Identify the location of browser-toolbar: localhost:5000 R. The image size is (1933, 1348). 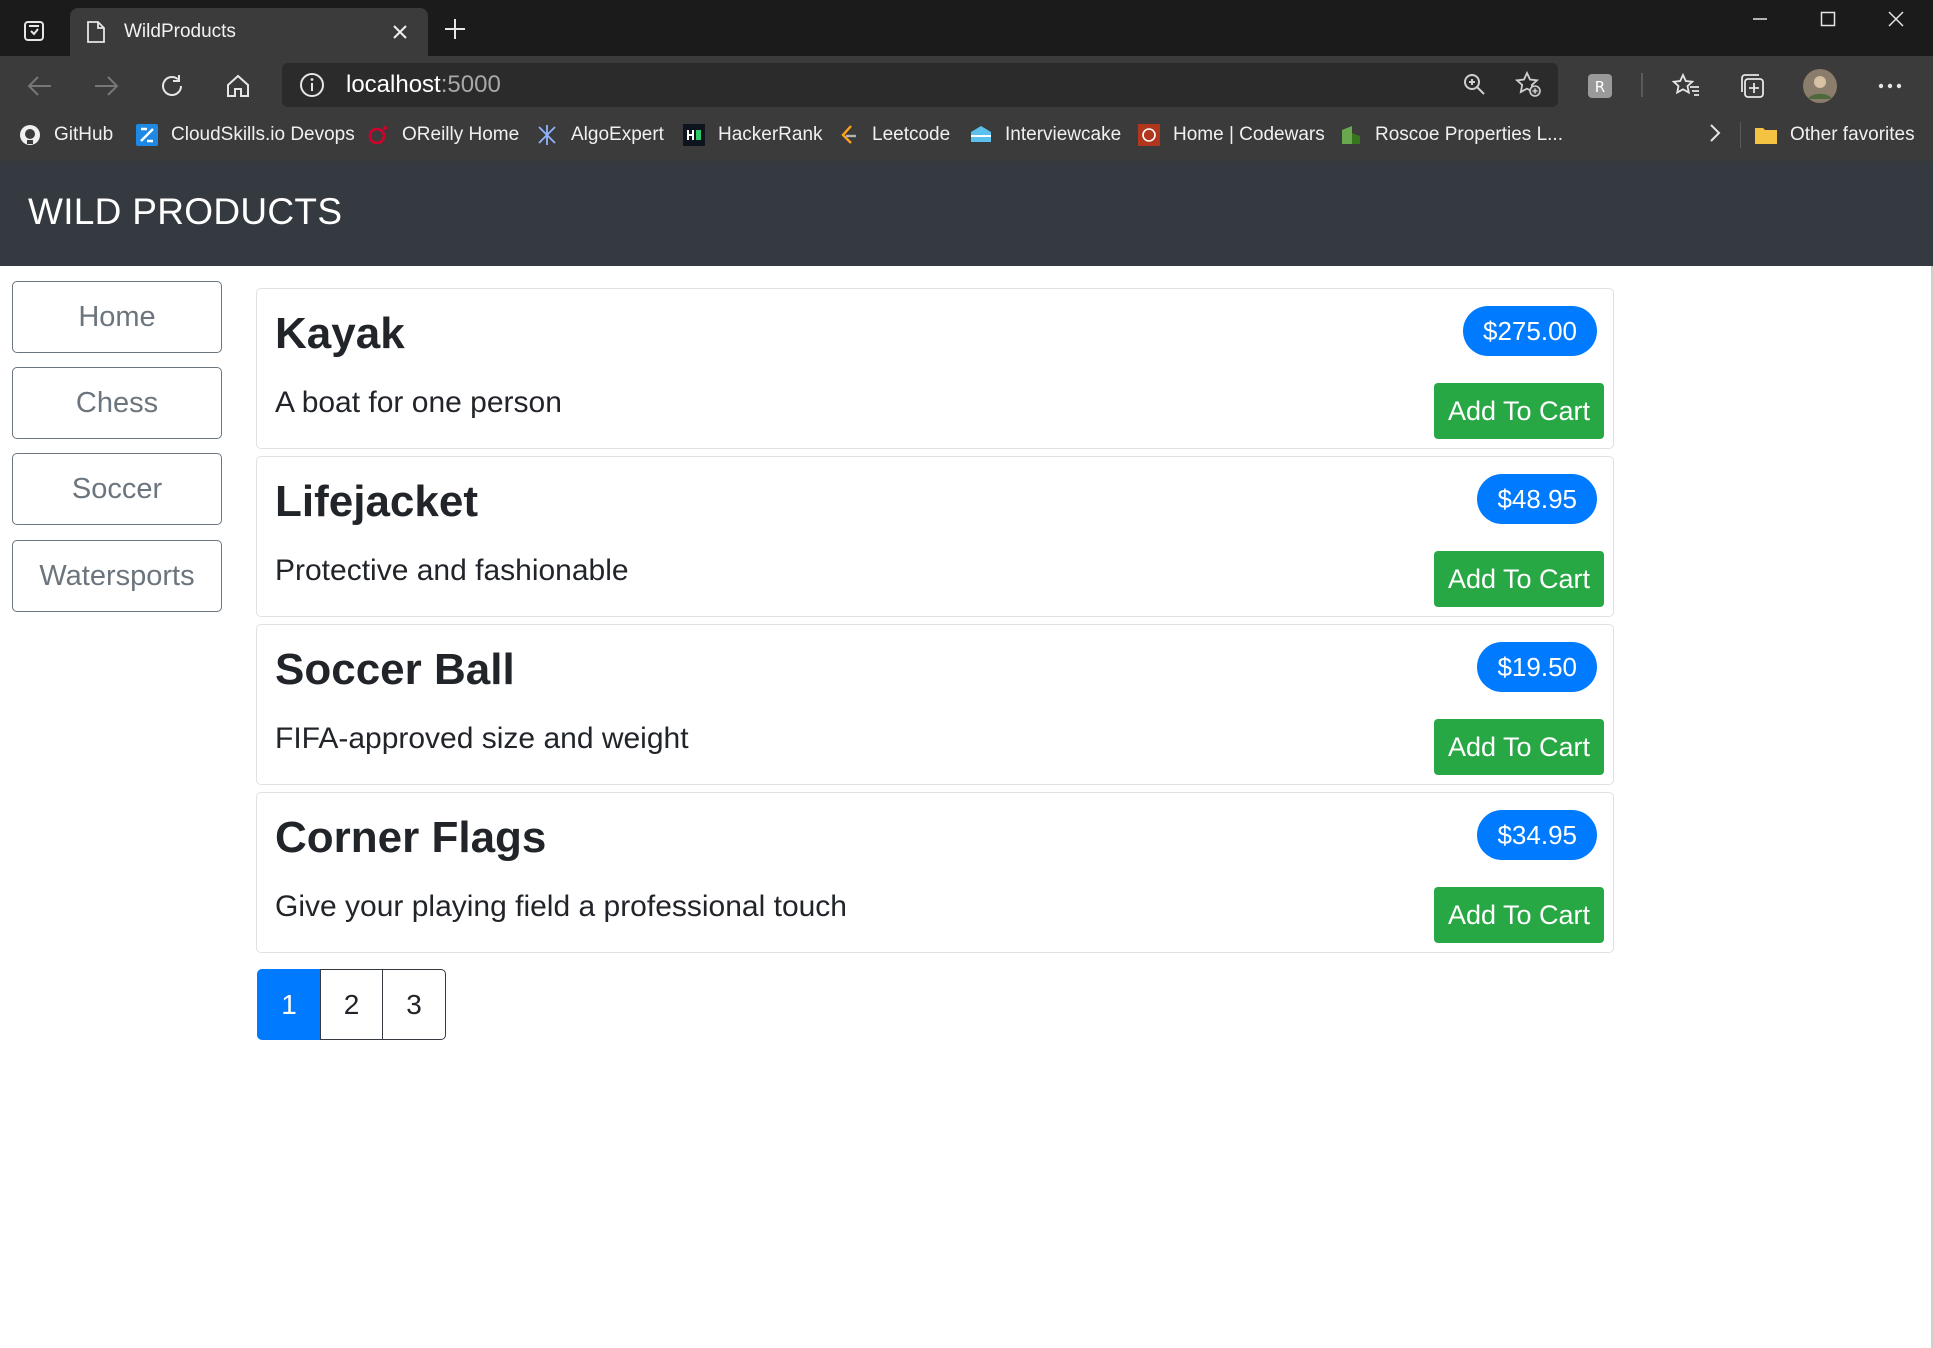
(966, 84).